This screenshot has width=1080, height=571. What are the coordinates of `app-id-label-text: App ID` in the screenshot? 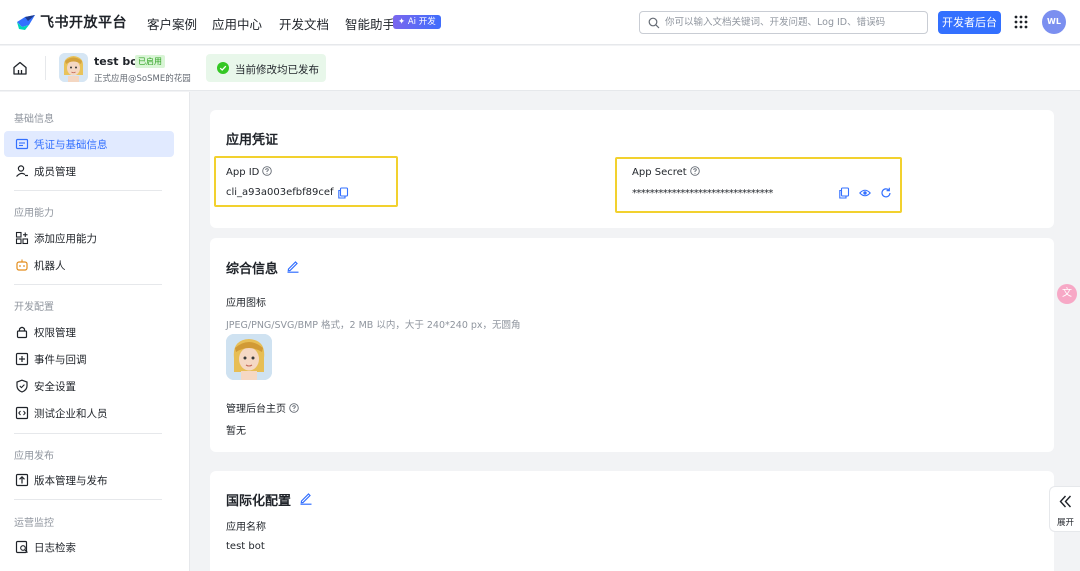 It's located at (243, 172).